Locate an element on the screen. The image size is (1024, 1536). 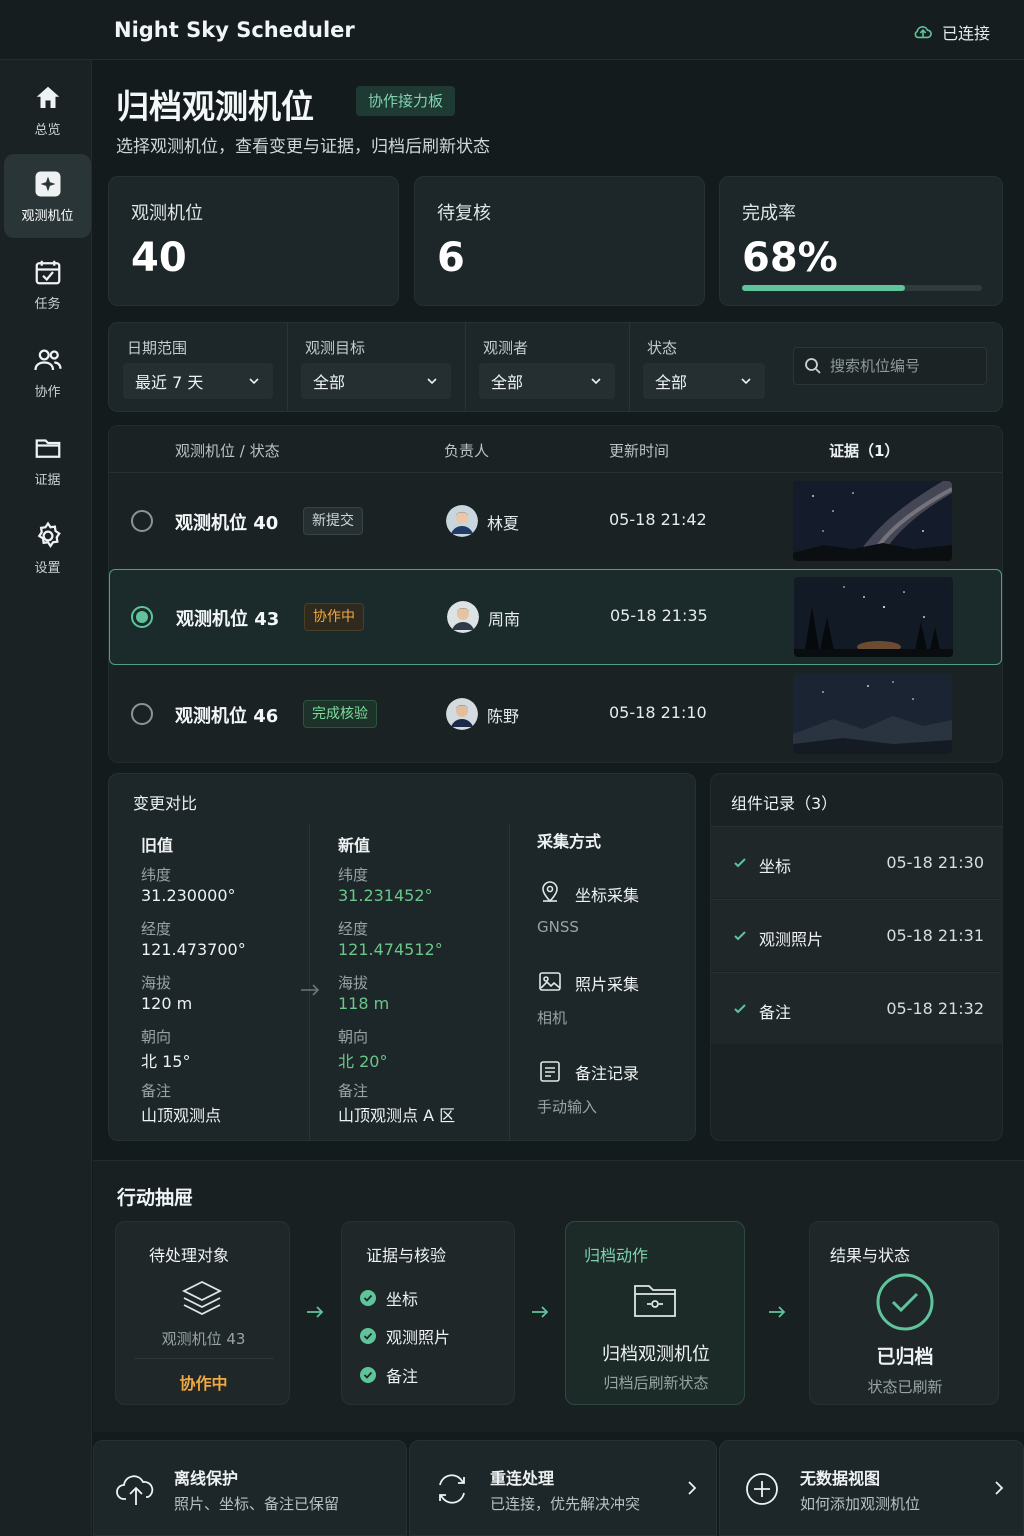
table-row: 观测机位 40 新提交 林夏 05-18 21:42 is located at coordinates (555, 521).